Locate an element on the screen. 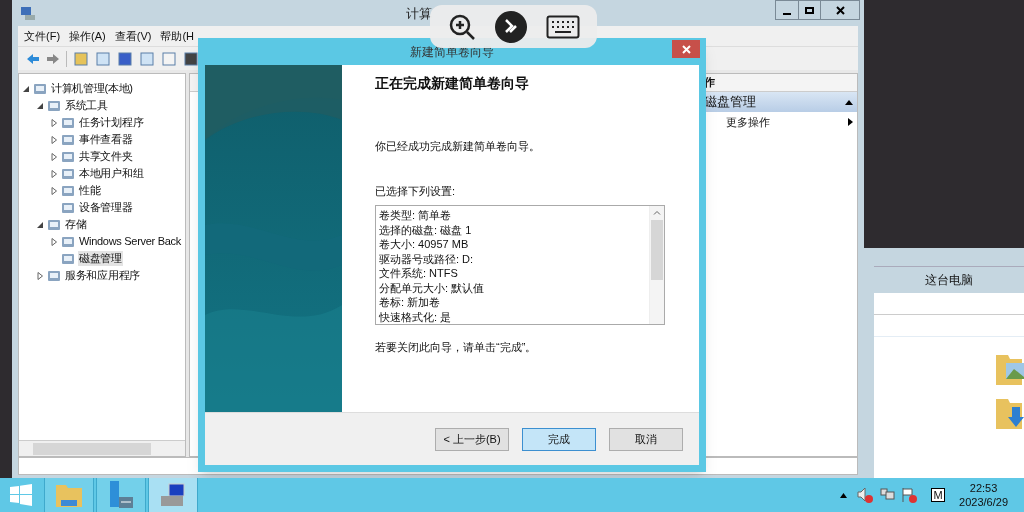 The height and width of the screenshot is (512, 1024). windows-icon is located at coordinates (21, 495).